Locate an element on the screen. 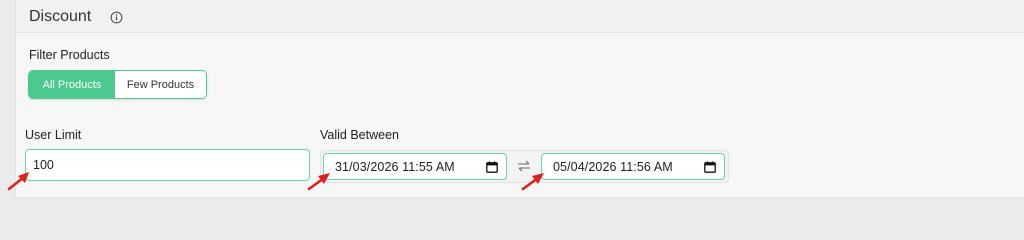  user-limit-label: User Limit is located at coordinates (53, 135).